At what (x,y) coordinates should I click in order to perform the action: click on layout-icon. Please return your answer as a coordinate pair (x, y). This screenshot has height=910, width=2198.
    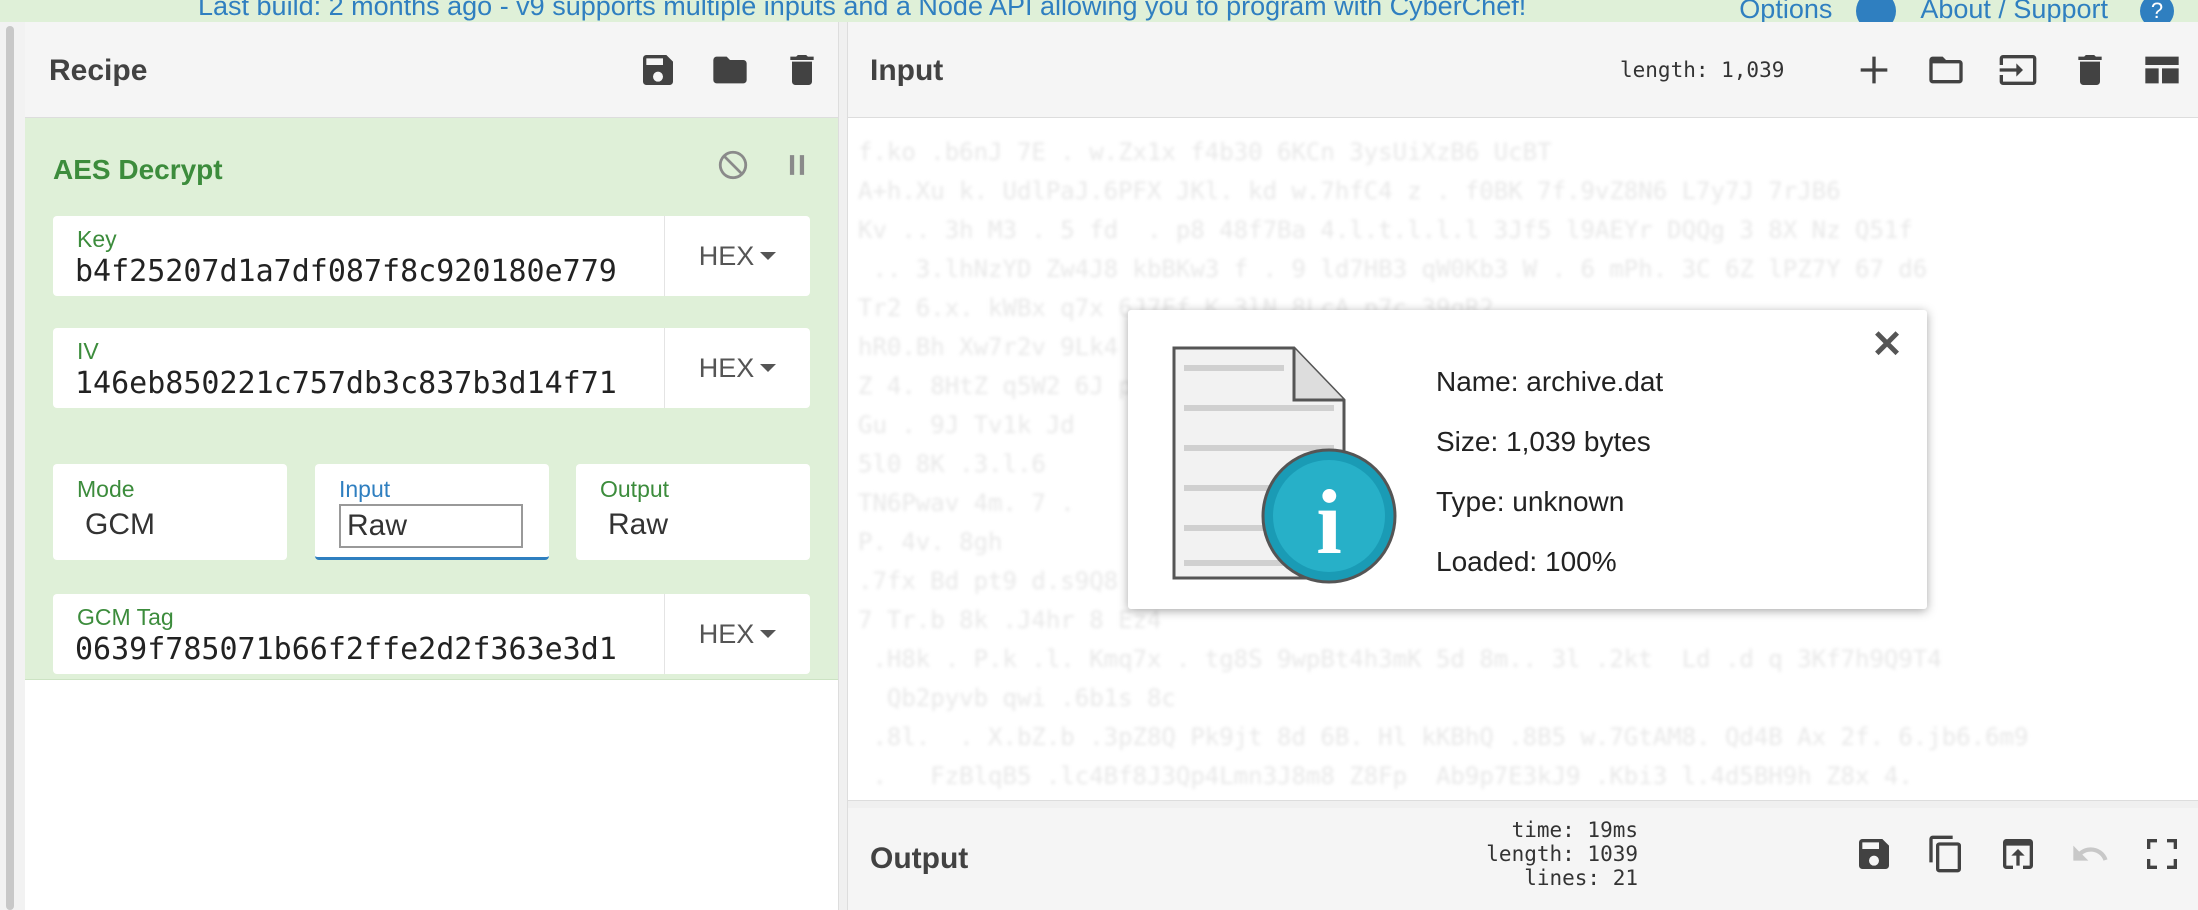
    Looking at the image, I should click on (2162, 70).